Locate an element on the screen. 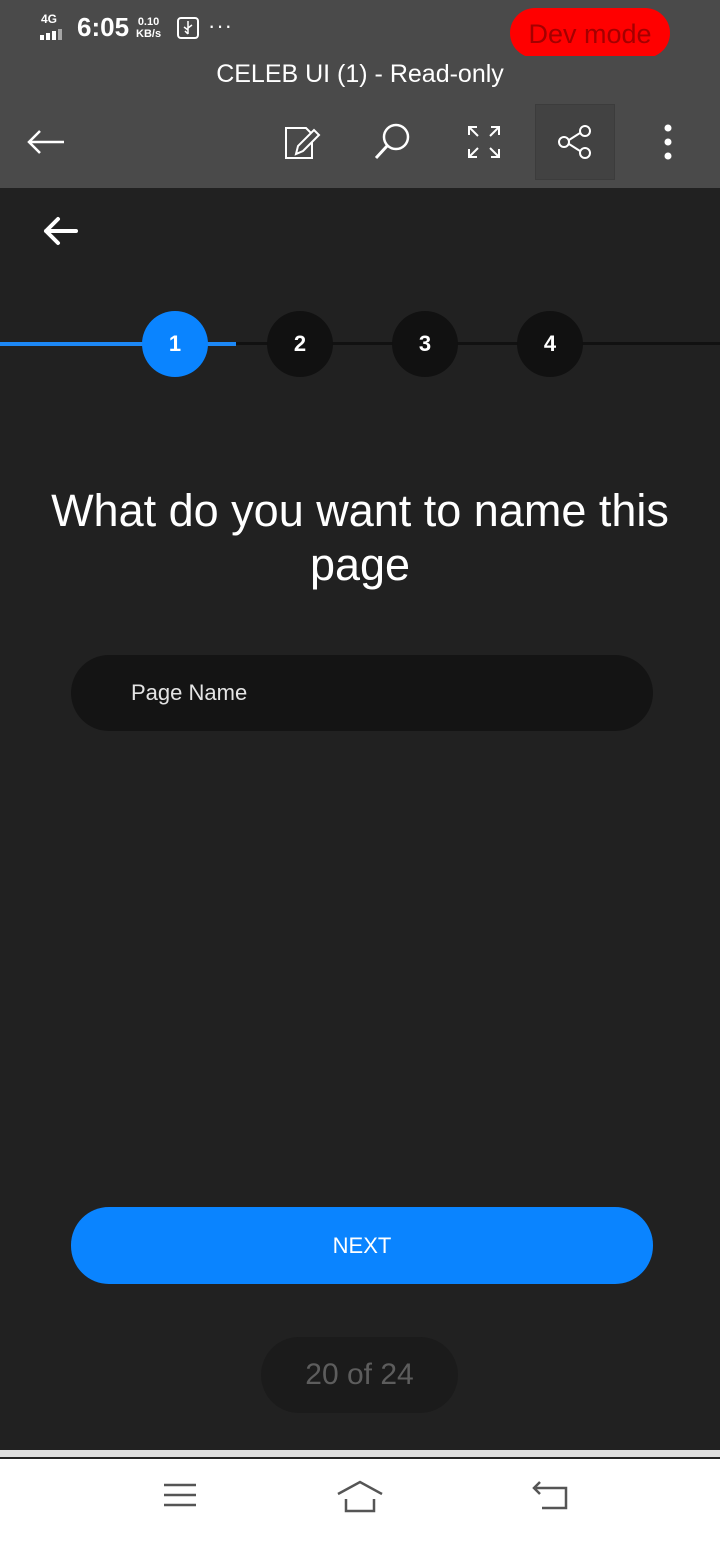  status-time: 6:05 is located at coordinates (103, 27).